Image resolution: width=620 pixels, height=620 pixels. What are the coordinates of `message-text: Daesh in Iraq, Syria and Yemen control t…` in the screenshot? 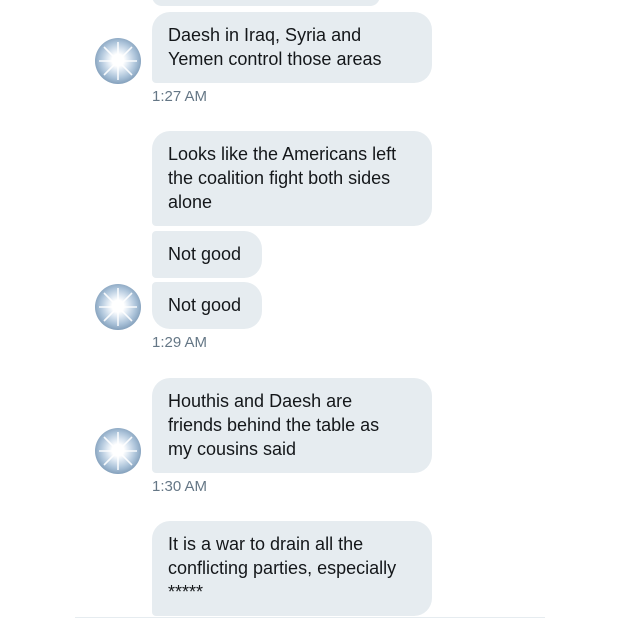 It's located at (275, 47).